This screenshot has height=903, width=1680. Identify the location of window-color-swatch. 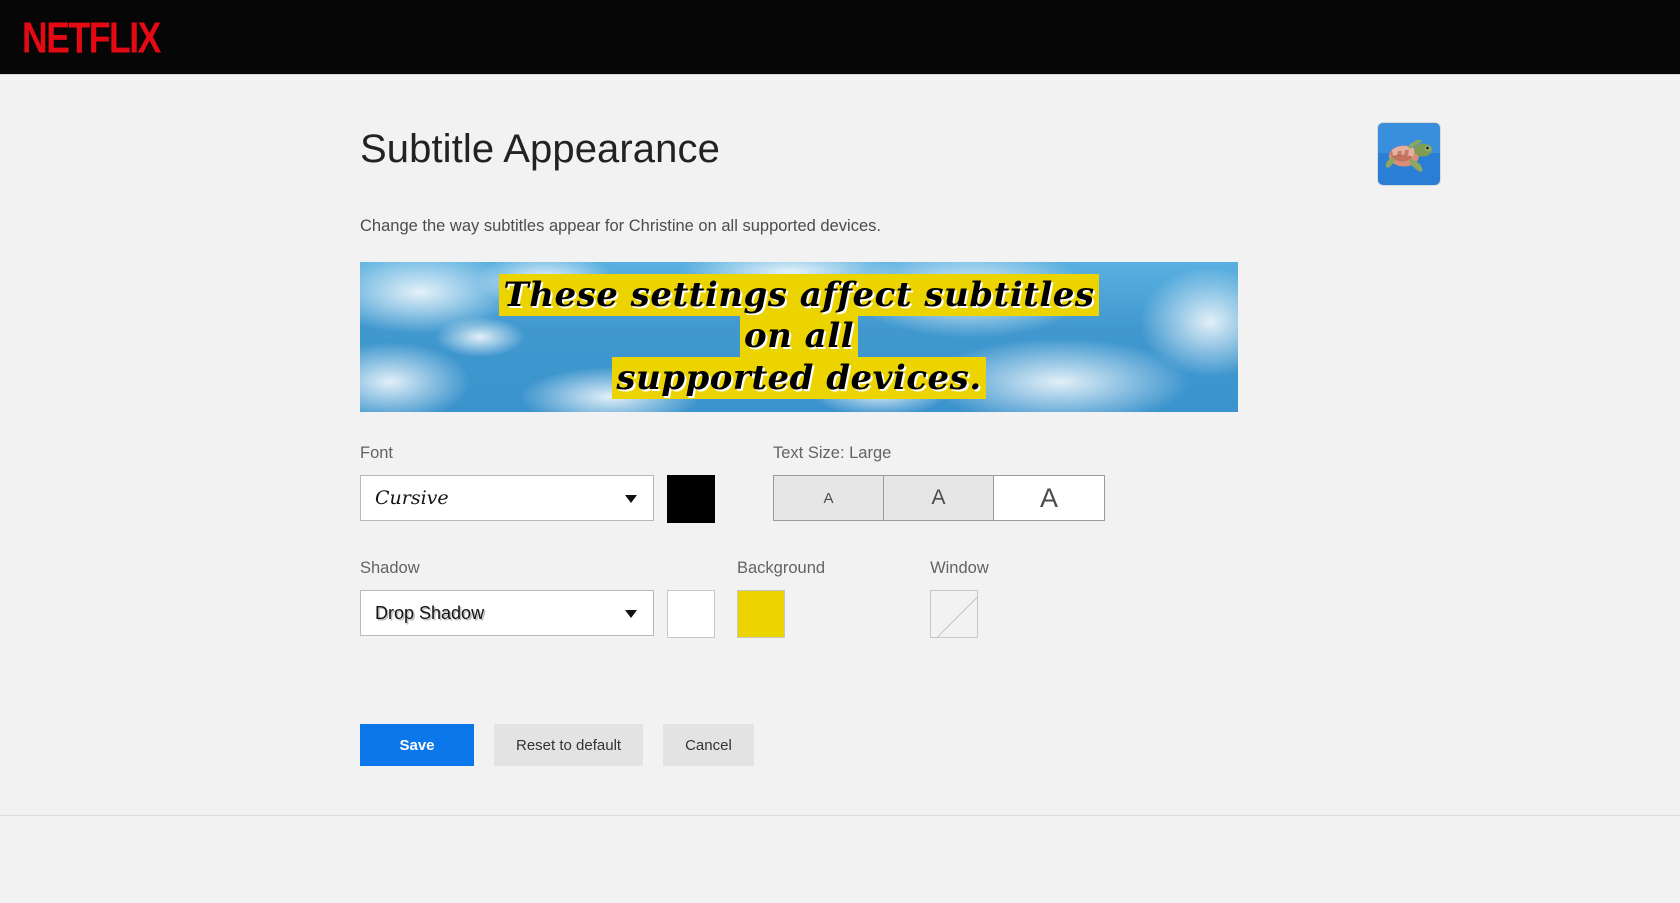
(954, 614).